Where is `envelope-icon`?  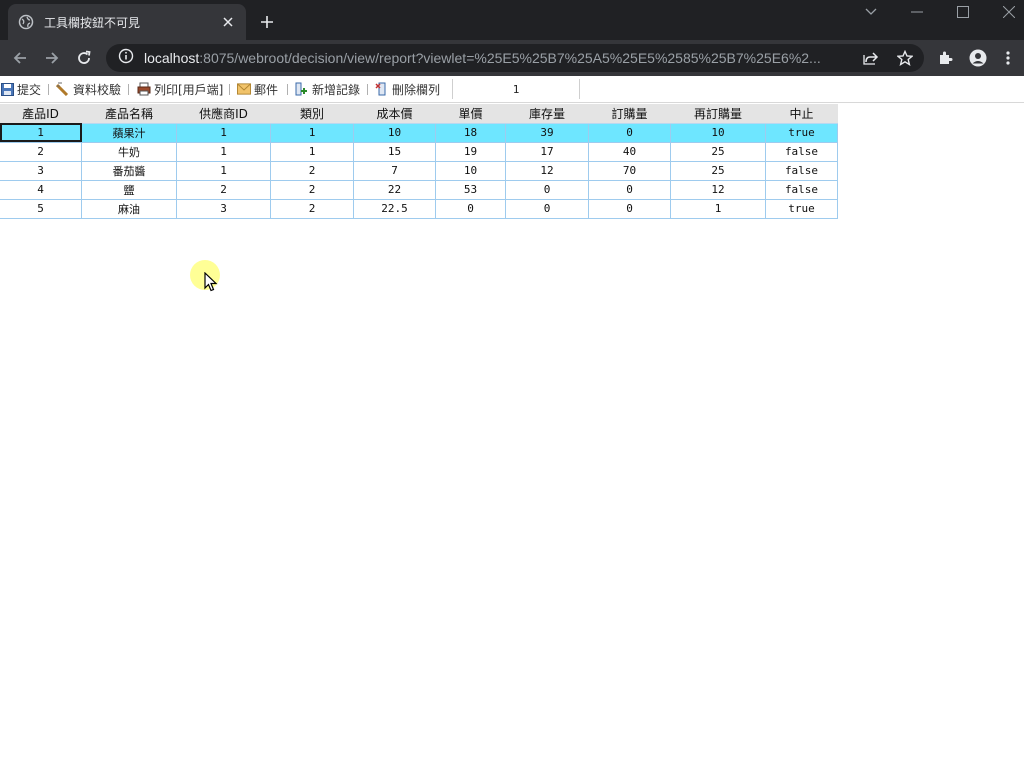 envelope-icon is located at coordinates (244, 89).